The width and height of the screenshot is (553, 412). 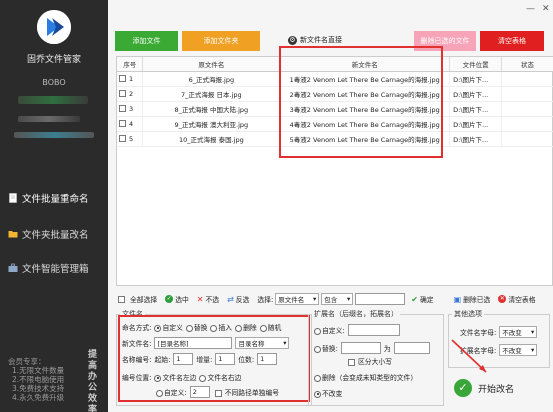 What do you see at coordinates (329, 330) in the screenshot?
I see `ext-custom-radio: 自定义:` at bounding box center [329, 330].